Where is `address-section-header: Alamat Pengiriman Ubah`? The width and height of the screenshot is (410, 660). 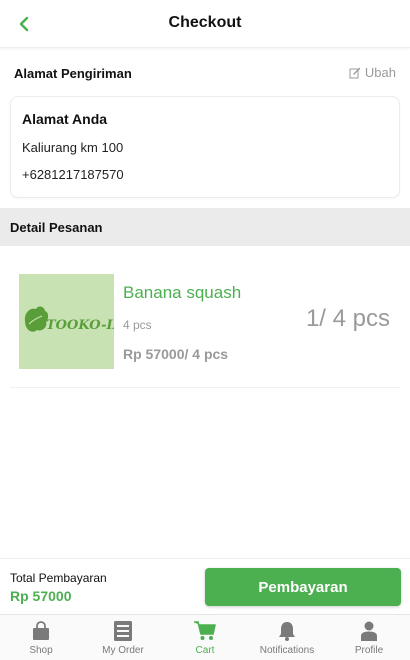
address-section-header: Alamat Pengiriman Ubah is located at coordinates (205, 73).